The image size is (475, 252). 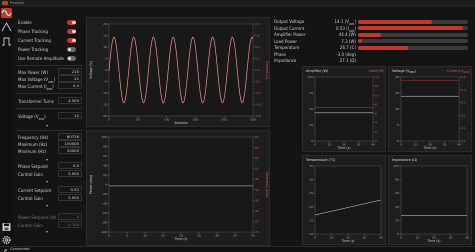 I want to click on x-tick-label: 5, so click(x=127, y=236).